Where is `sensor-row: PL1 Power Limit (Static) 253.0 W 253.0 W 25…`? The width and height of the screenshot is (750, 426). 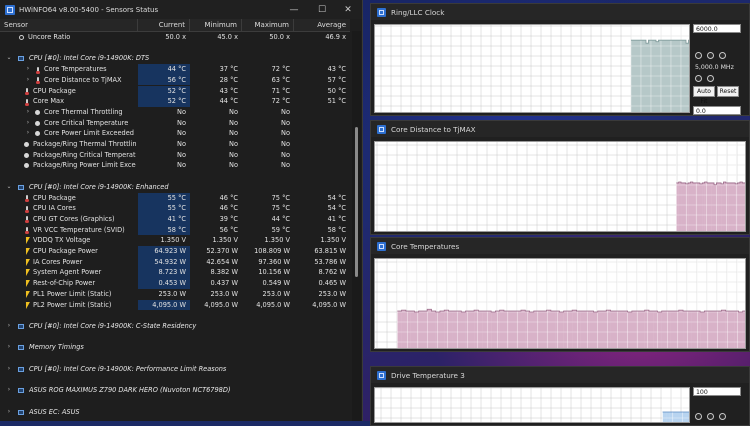 sensor-row: PL1 Power Limit (Static) 253.0 W 253.0 W 25… is located at coordinates (175, 294).